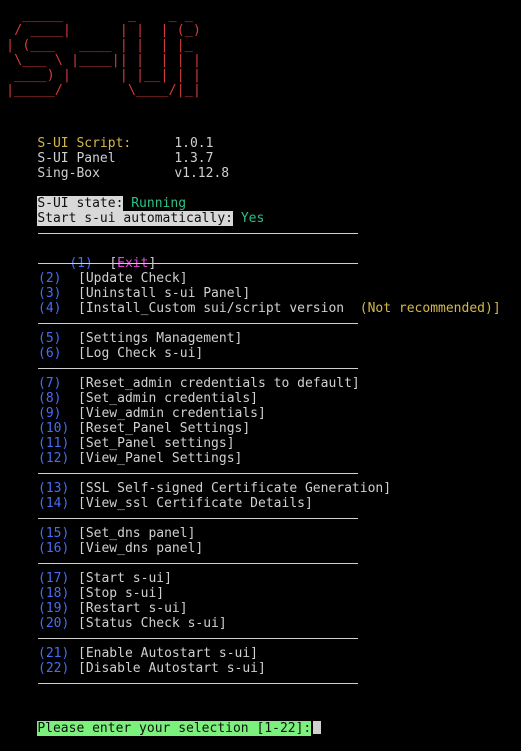 The width and height of the screenshot is (521, 751). Describe the element at coordinates (50, 308) in the screenshot. I see `menu-number: (4)` at that location.